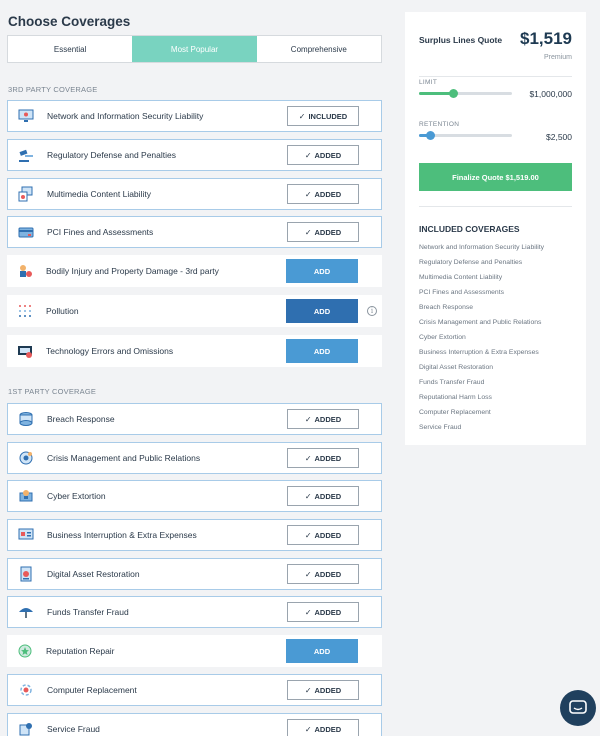  What do you see at coordinates (92, 690) in the screenshot?
I see `coverage-name: Computer Replacement` at bounding box center [92, 690].